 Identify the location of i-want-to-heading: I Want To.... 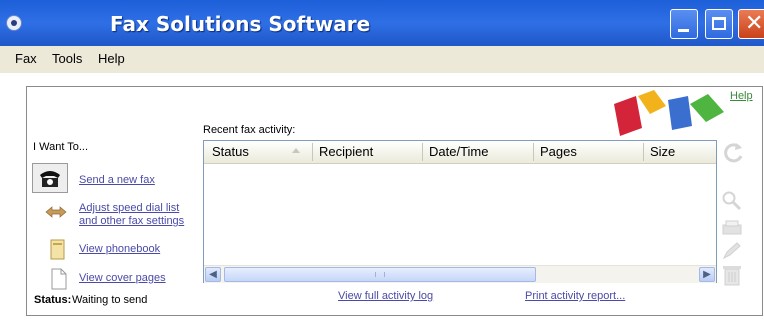
(61, 147).